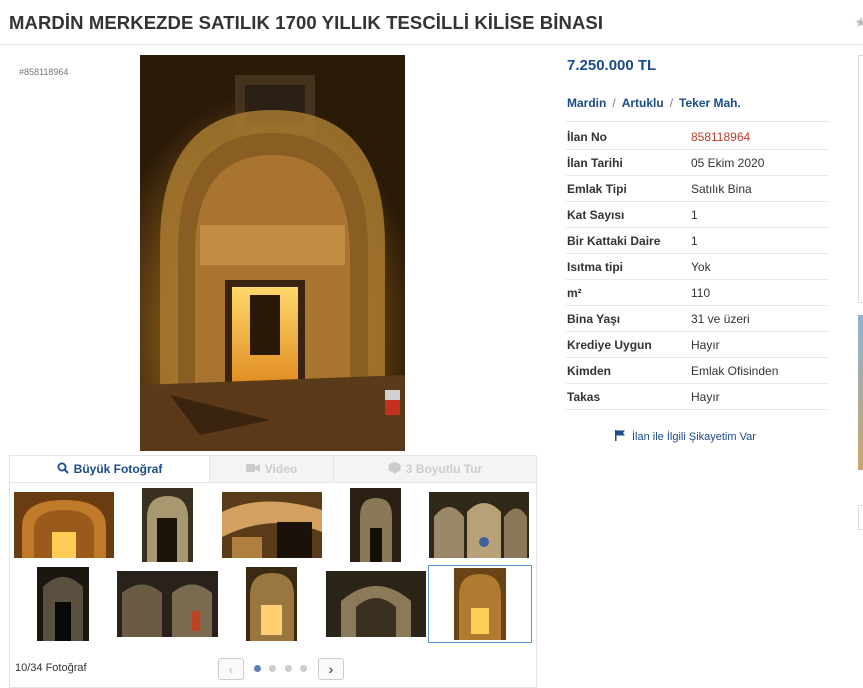 This screenshot has height=688, width=863. Describe the element at coordinates (586, 103) in the screenshot. I see `location-city-link: Mardin` at that location.